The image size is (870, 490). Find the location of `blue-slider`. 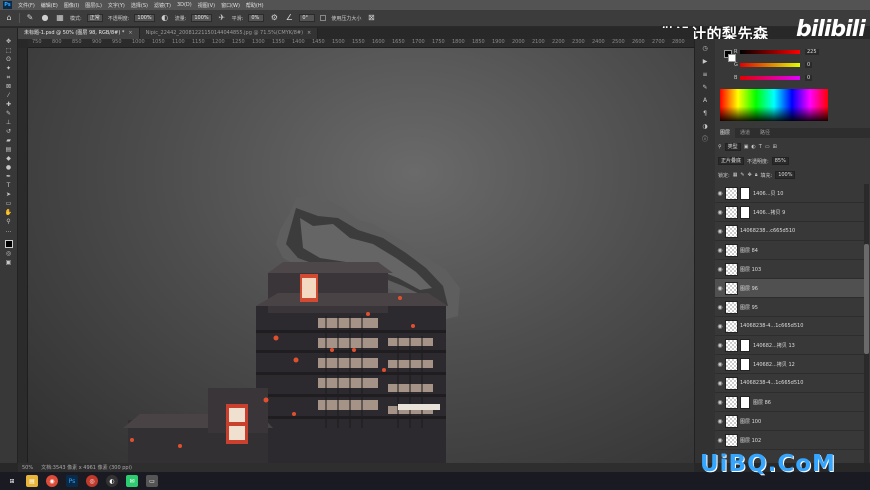

blue-slider is located at coordinates (770, 78).